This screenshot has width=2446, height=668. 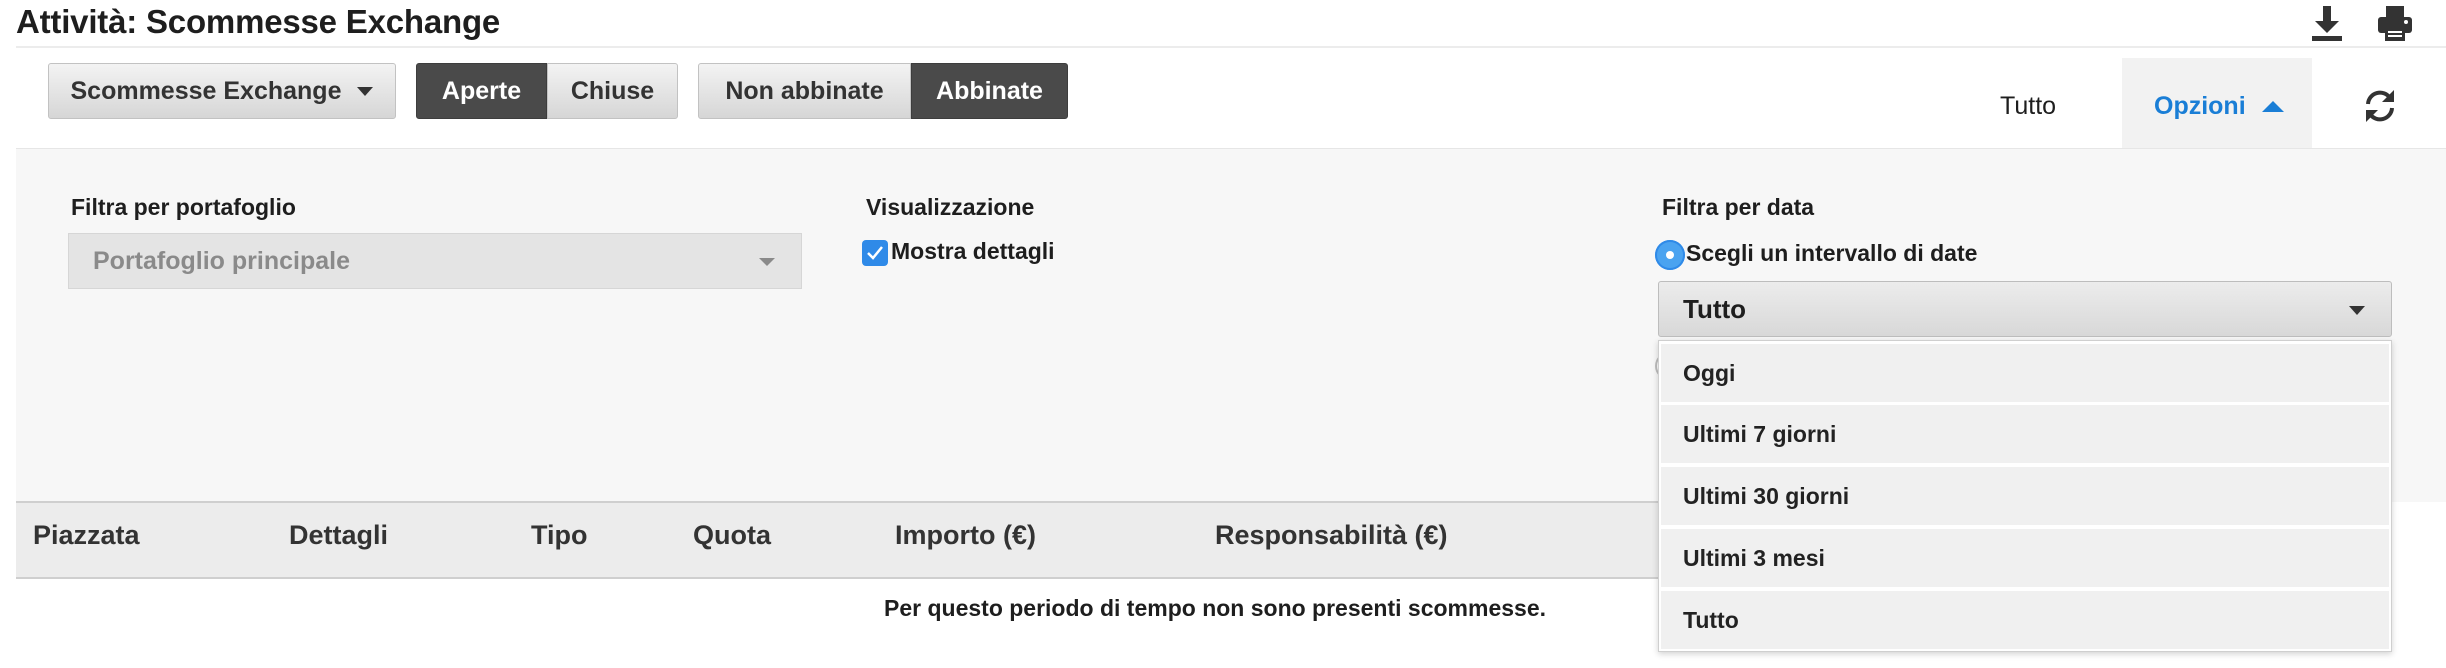 I want to click on tab-options-label: Opzioni, so click(x=2200, y=106).